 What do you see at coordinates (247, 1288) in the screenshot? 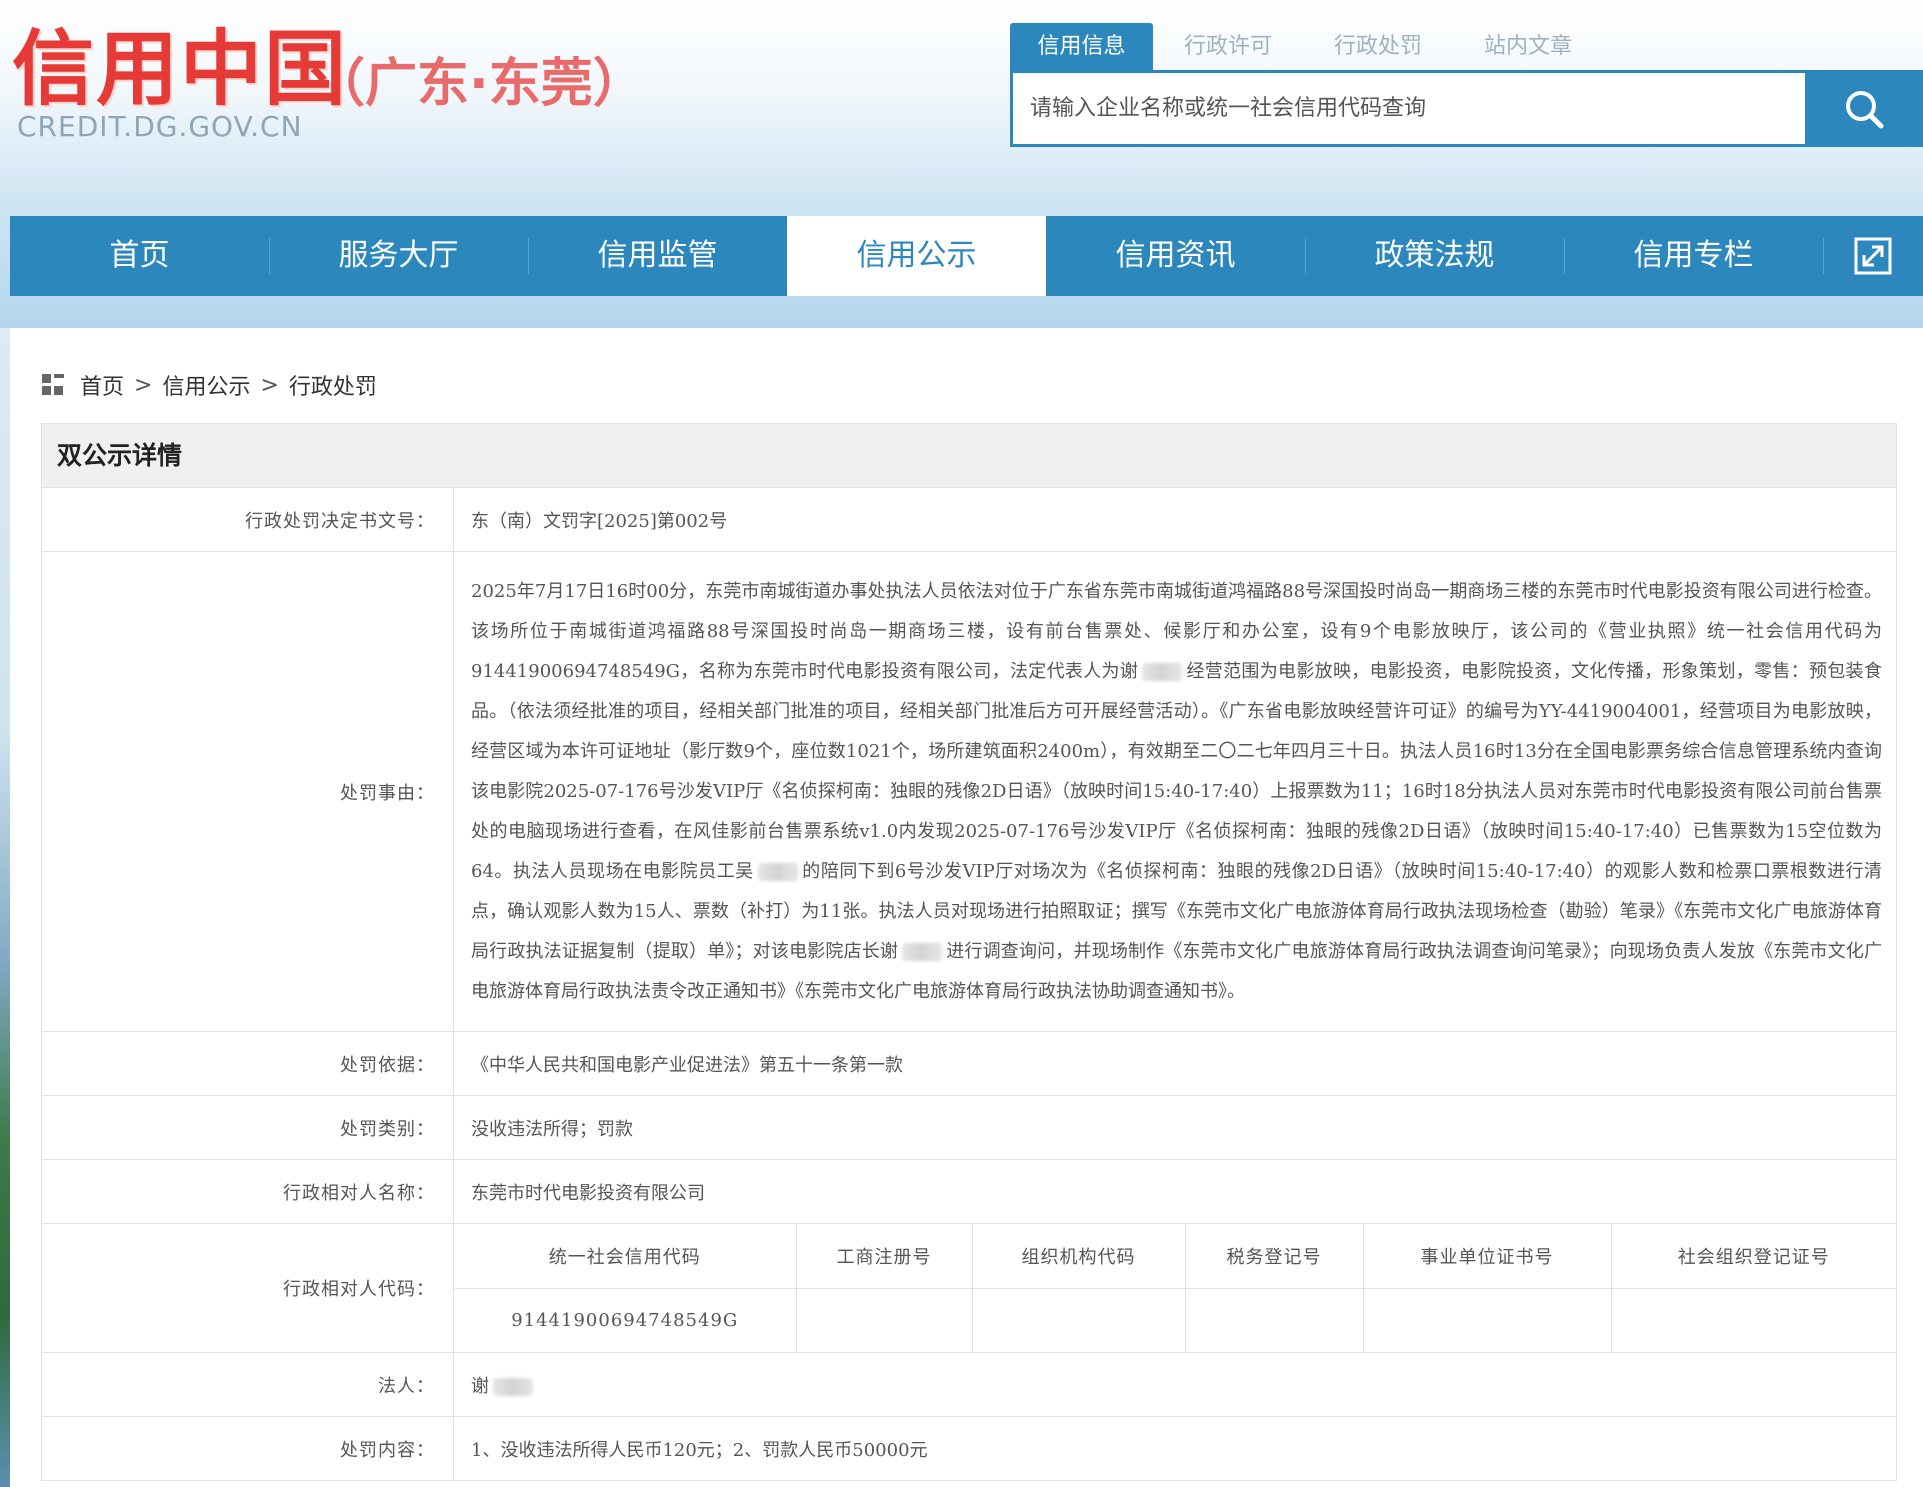
I see `party-code-label: 行政相对人代码：` at bounding box center [247, 1288].